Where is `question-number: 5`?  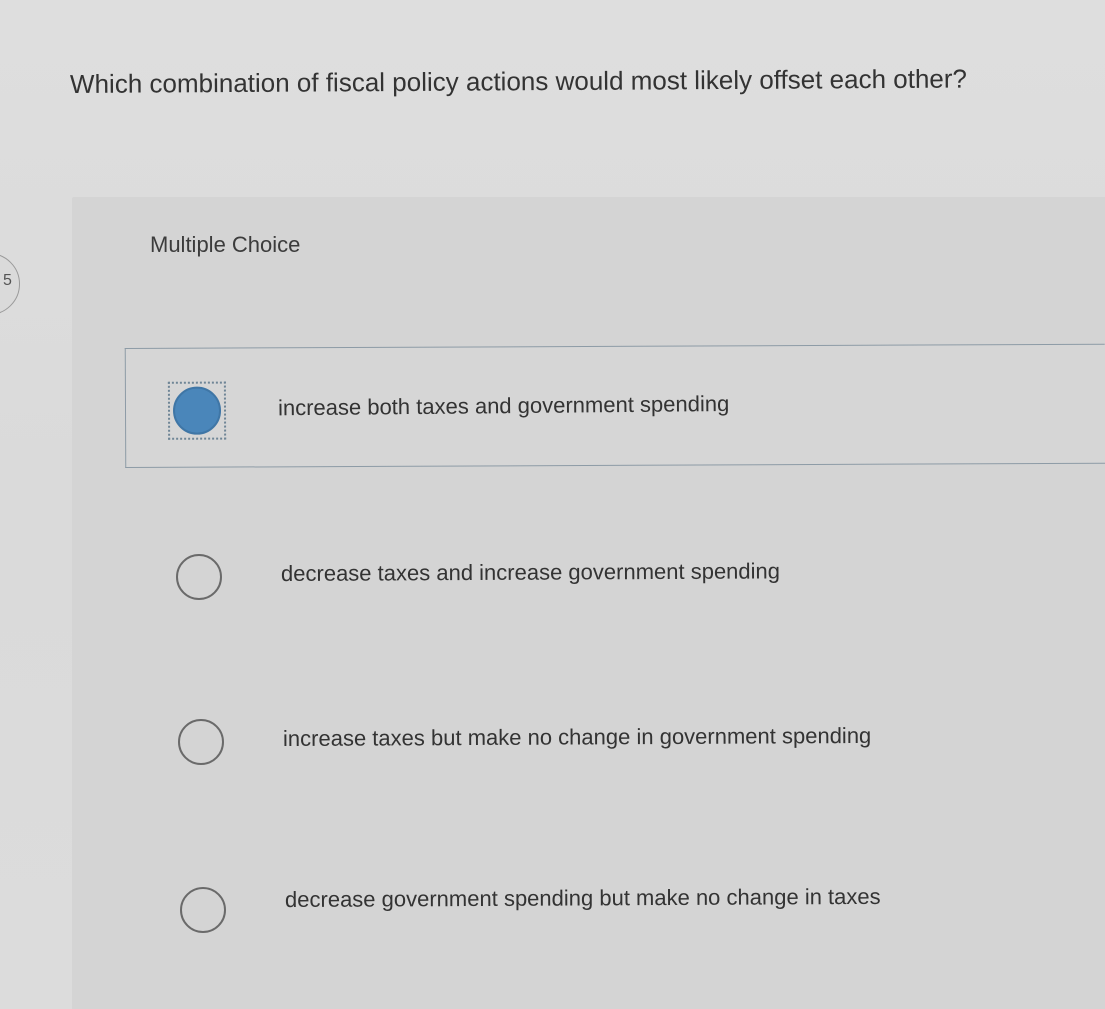
question-number: 5 is located at coordinates (7, 280).